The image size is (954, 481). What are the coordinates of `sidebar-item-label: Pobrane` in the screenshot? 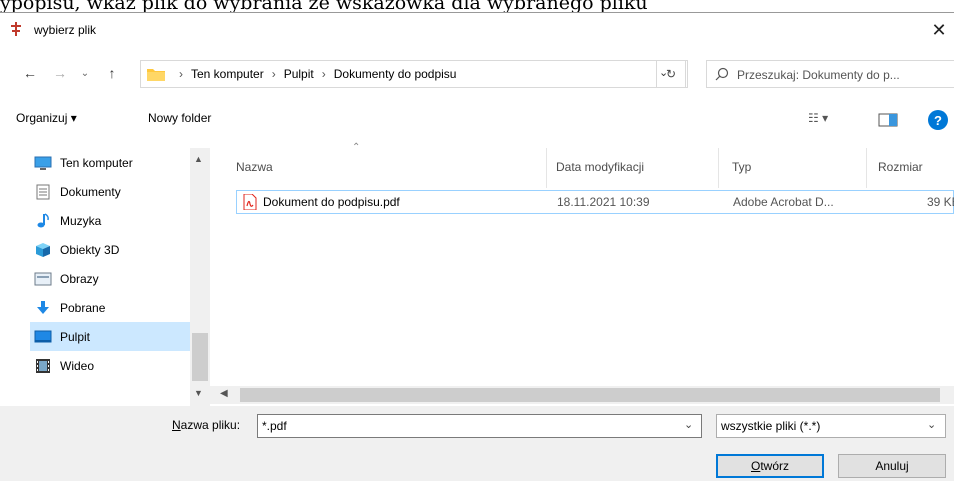 It's located at (83, 307).